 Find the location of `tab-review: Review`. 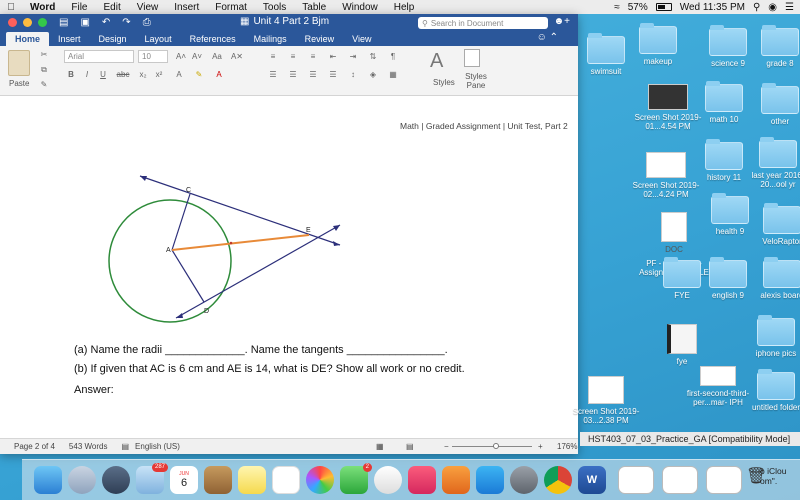

tab-review: Review is located at coordinates (320, 39).